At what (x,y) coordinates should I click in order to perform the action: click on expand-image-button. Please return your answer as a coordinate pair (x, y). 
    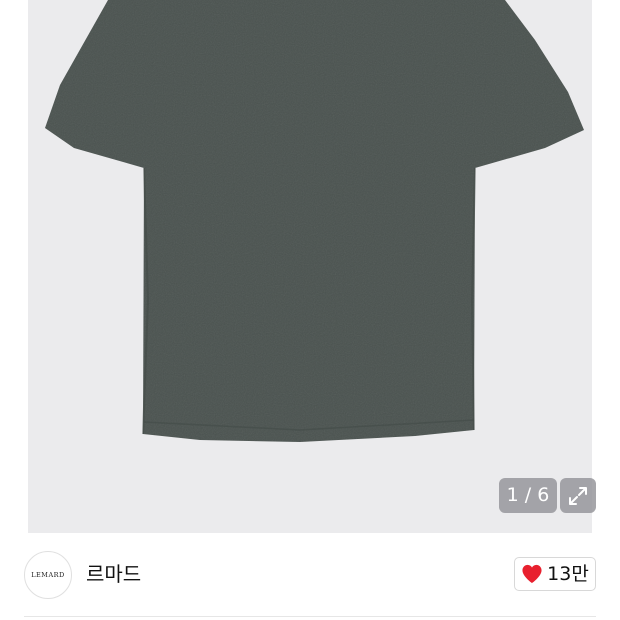
    Looking at the image, I should click on (578, 495).